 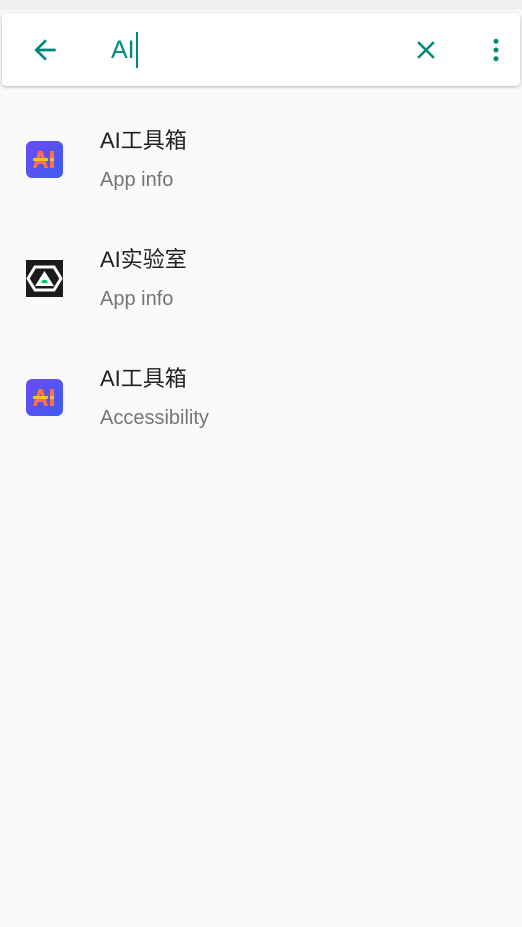 I want to click on search-bar: AI, so click(x=261, y=49).